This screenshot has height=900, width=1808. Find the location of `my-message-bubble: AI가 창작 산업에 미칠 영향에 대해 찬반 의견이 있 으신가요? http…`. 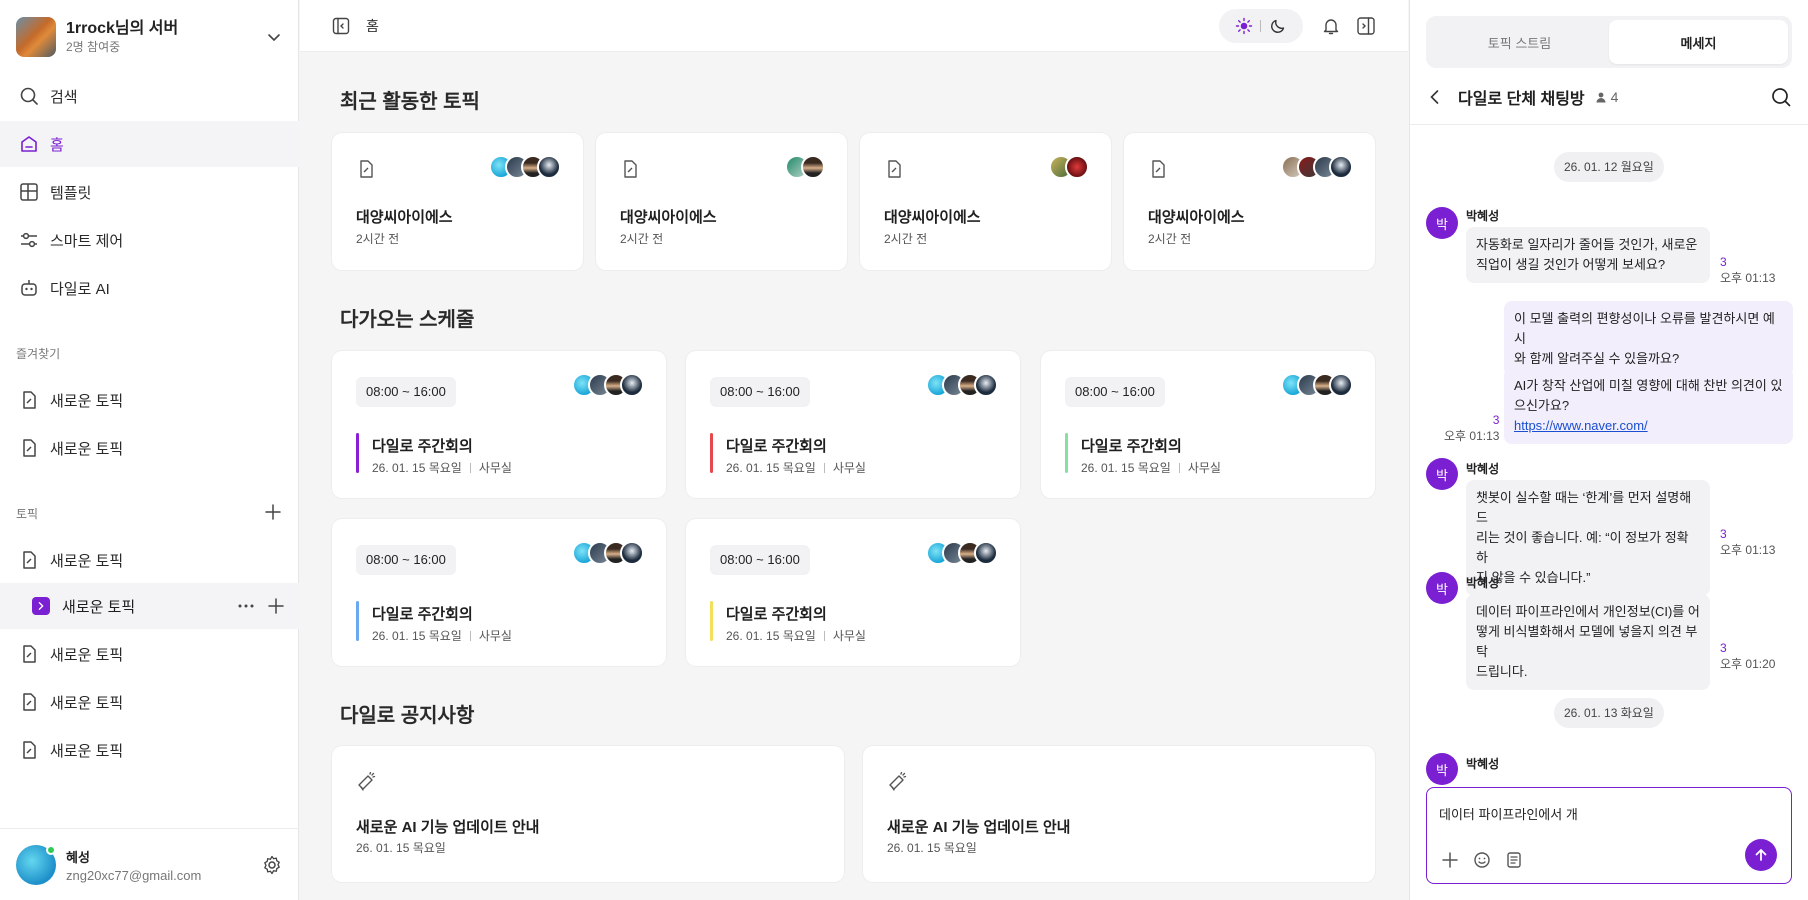

my-message-bubble: AI가 창작 산업에 미칠 영향에 대해 찬반 의견이 있 으신가요? http… is located at coordinates (1648, 406).